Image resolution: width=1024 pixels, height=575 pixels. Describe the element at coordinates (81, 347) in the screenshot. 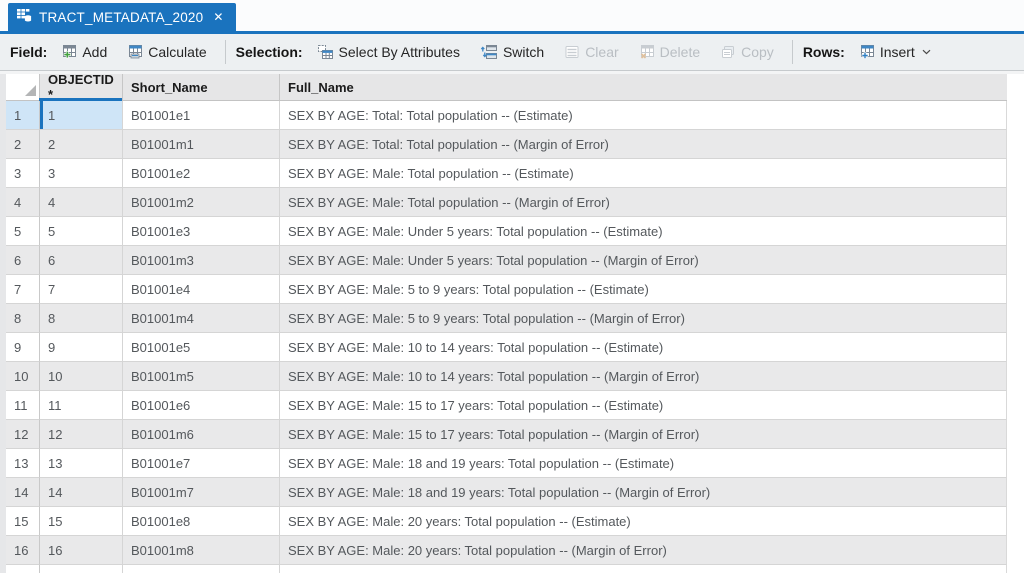

I see `objectid-cell: 9` at that location.